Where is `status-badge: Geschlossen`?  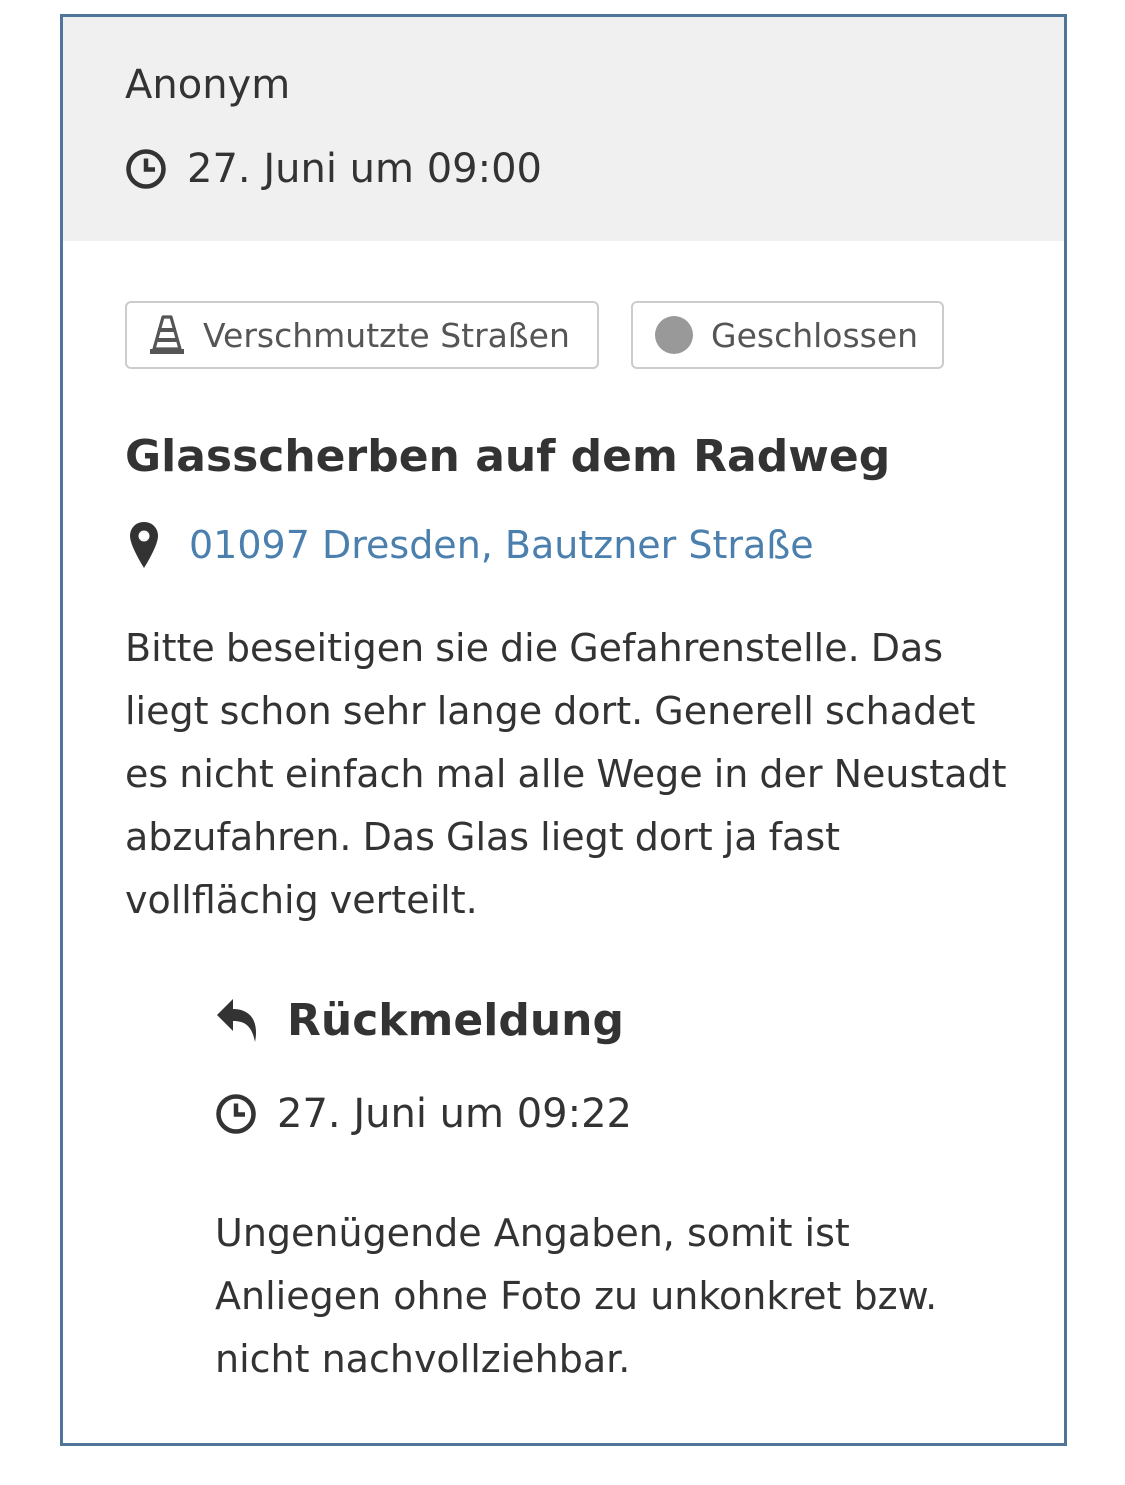
status-badge: Geschlossen is located at coordinates (787, 335).